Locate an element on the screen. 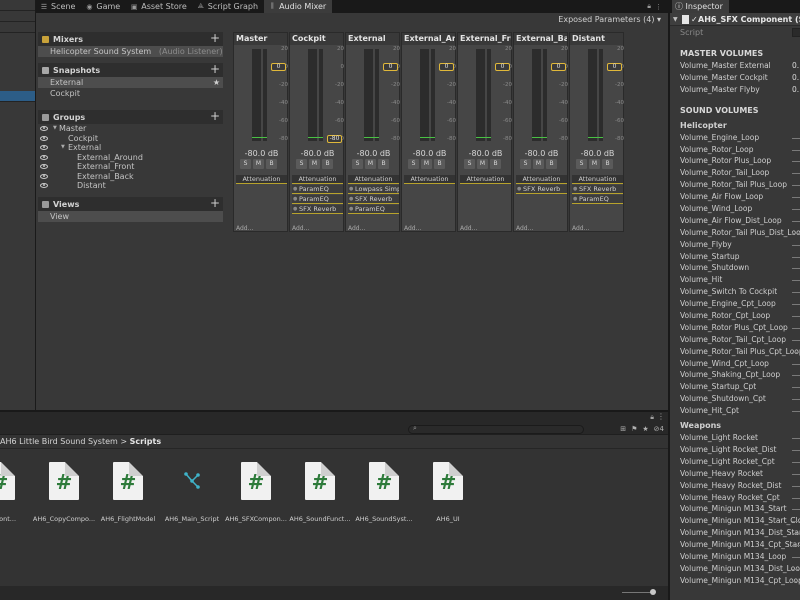 This screenshot has width=800, height=600. property-row: Volume_Wind_Cpt_Loop is located at coordinates (735, 364).